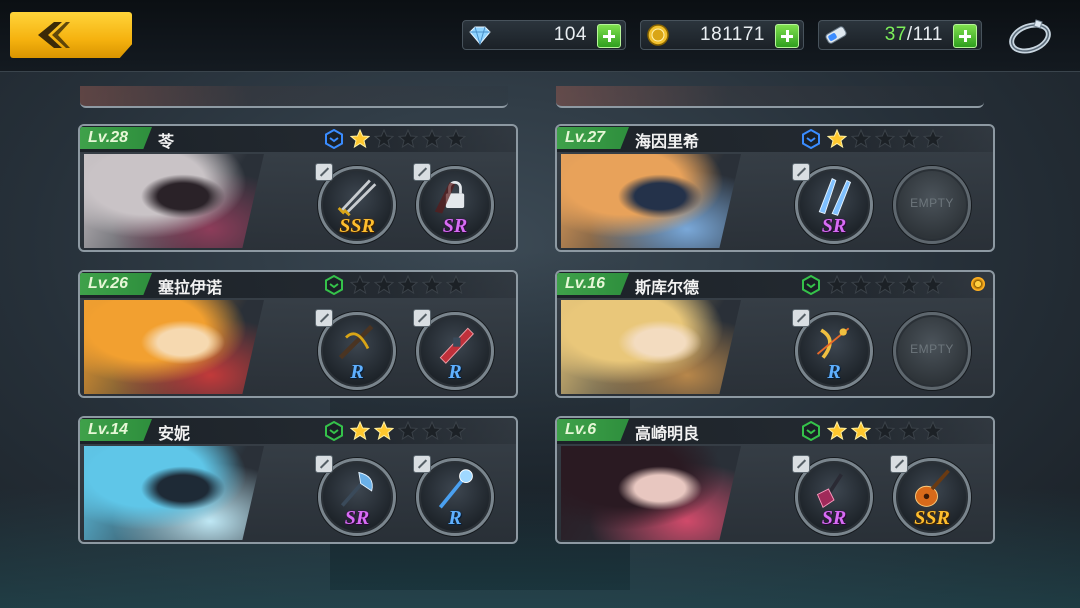 This screenshot has height=608, width=1080. I want to click on level-text: Lv.6, so click(581, 429).